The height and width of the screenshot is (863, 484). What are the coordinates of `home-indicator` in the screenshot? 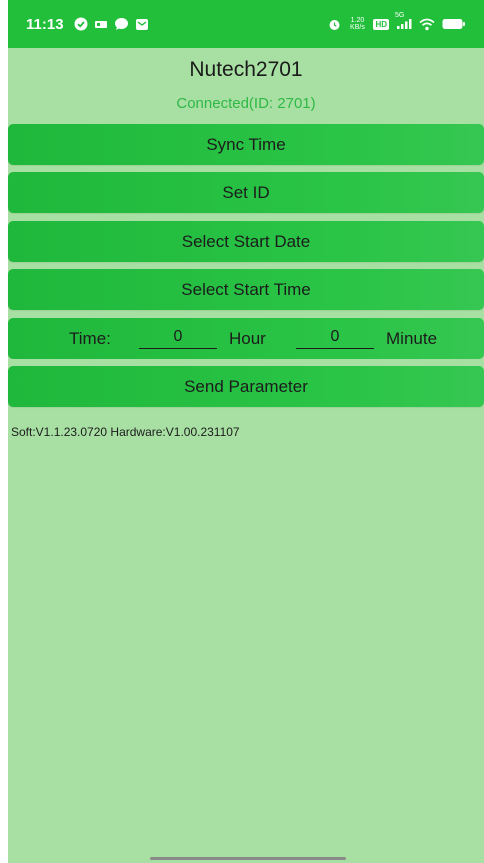 It's located at (248, 858).